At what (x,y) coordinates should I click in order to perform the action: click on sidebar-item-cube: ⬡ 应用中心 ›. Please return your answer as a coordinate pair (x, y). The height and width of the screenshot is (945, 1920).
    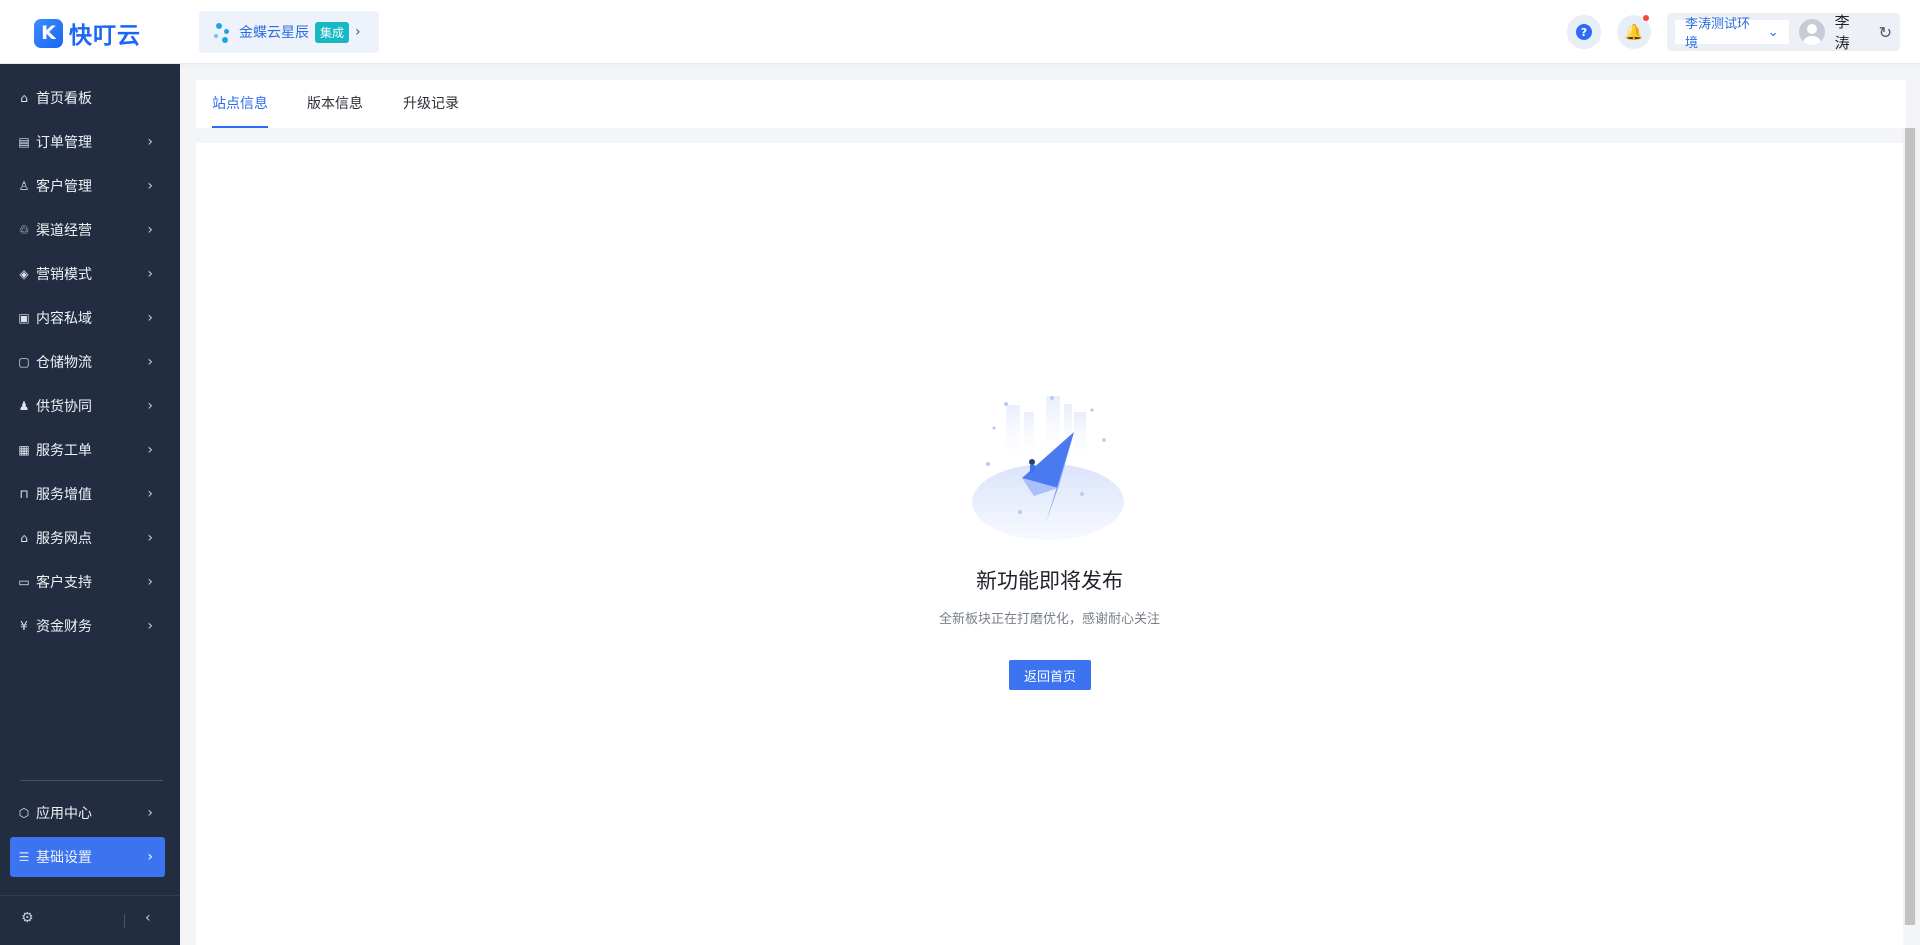
    Looking at the image, I should click on (87, 813).